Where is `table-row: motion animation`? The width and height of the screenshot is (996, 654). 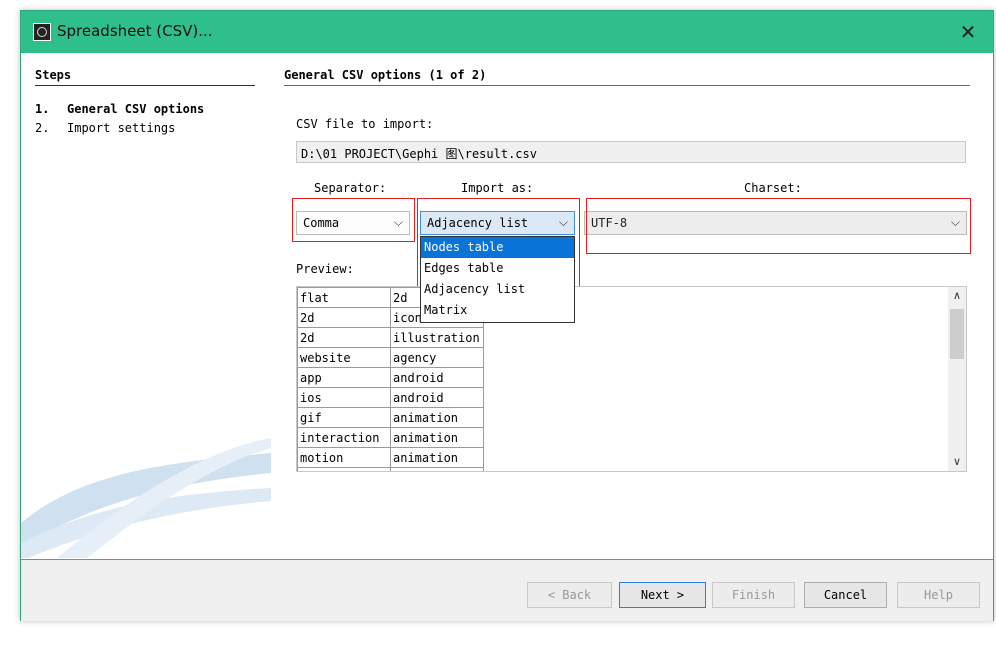
table-row: motion animation is located at coordinates (390, 457).